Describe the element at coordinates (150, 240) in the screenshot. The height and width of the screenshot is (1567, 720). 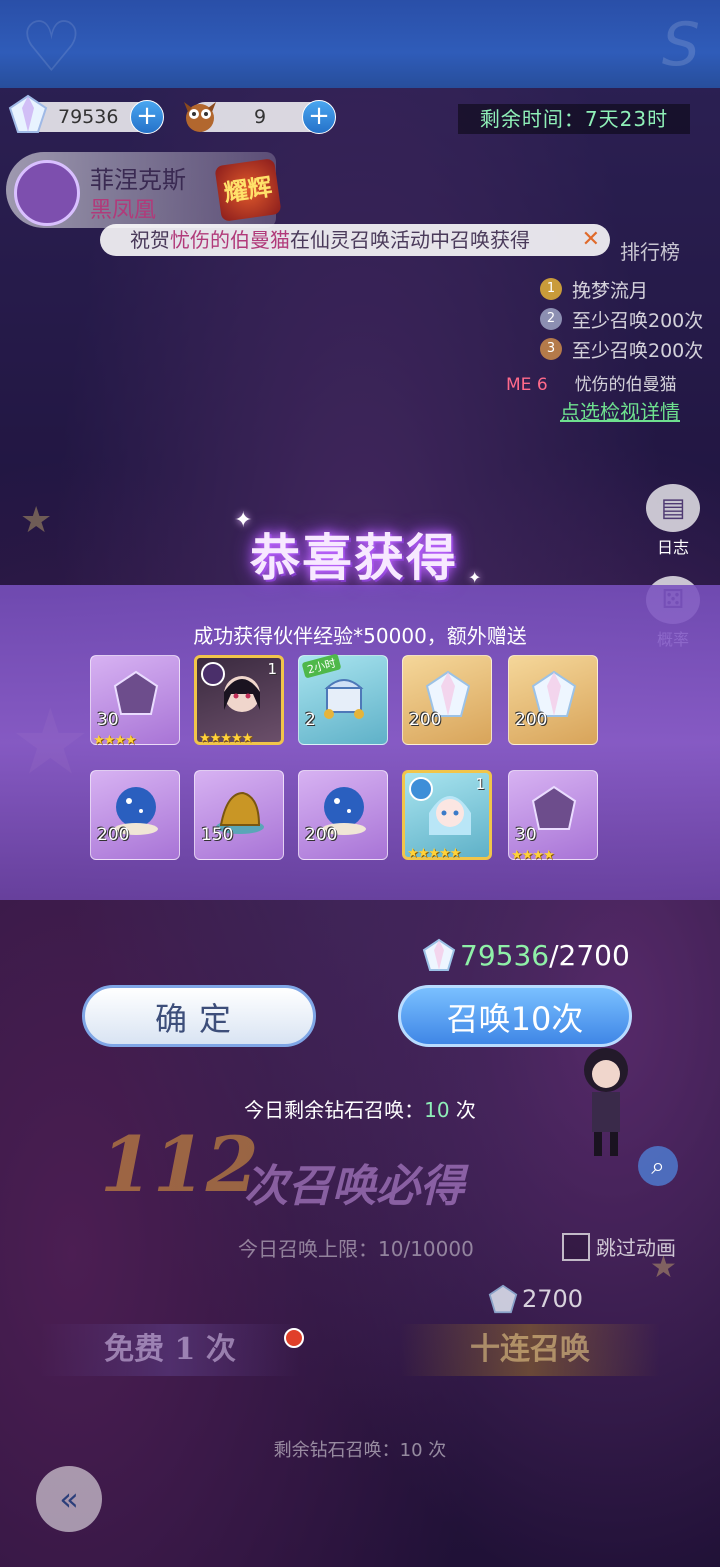
I see `marquee-prefix: 祝贺` at that location.